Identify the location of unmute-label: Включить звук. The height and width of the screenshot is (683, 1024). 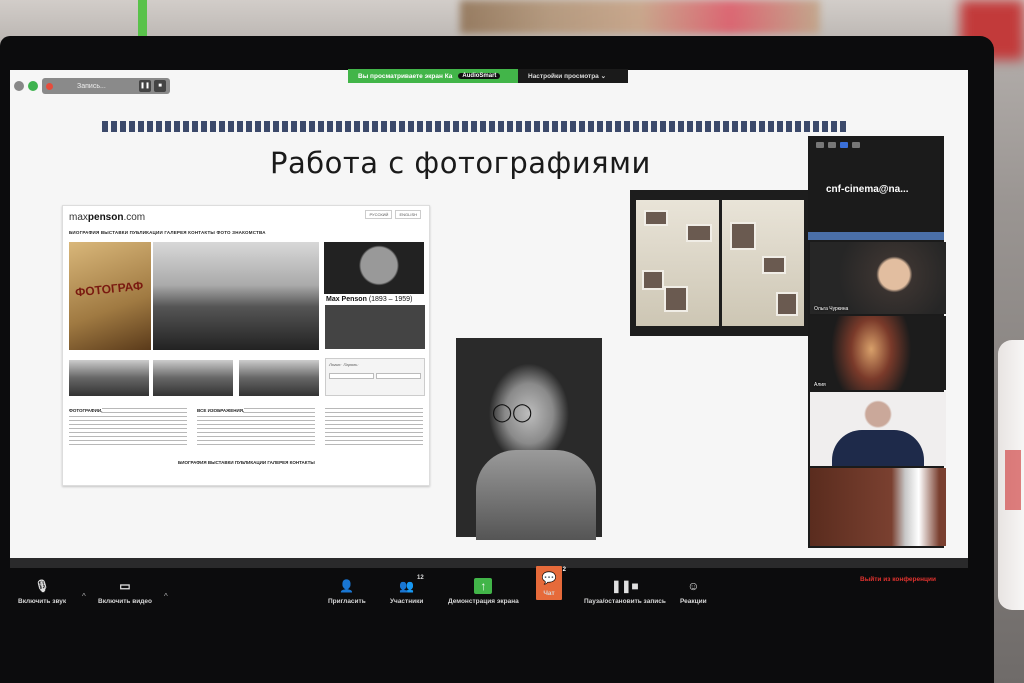
(42, 601).